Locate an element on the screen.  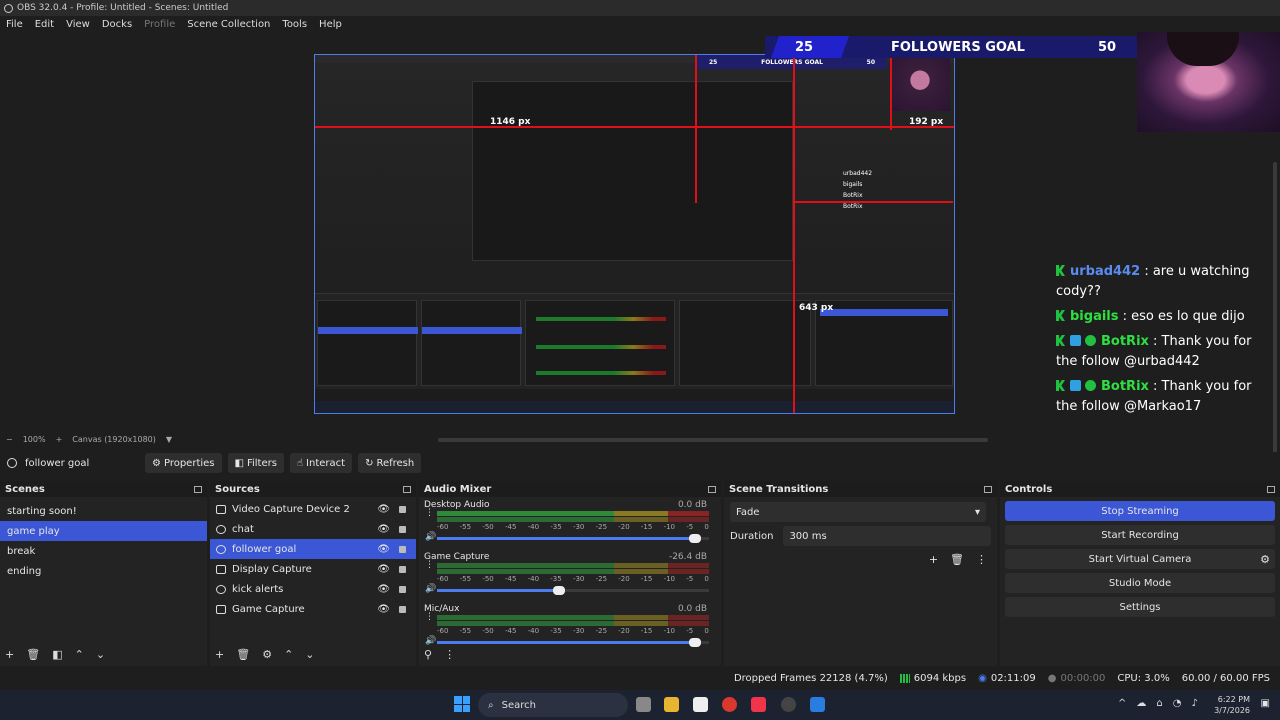
meter-tick: -60 is located at coordinates (443, 631).